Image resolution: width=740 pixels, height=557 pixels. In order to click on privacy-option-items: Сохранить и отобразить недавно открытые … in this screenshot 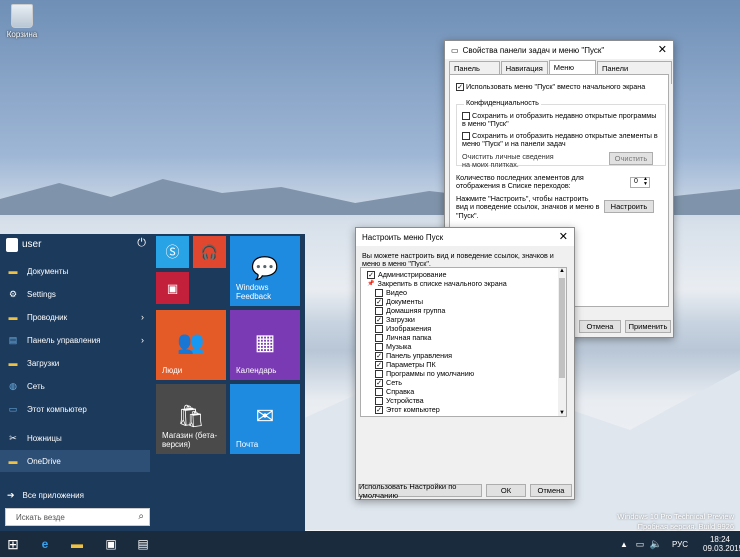, I will do `click(562, 140)`.